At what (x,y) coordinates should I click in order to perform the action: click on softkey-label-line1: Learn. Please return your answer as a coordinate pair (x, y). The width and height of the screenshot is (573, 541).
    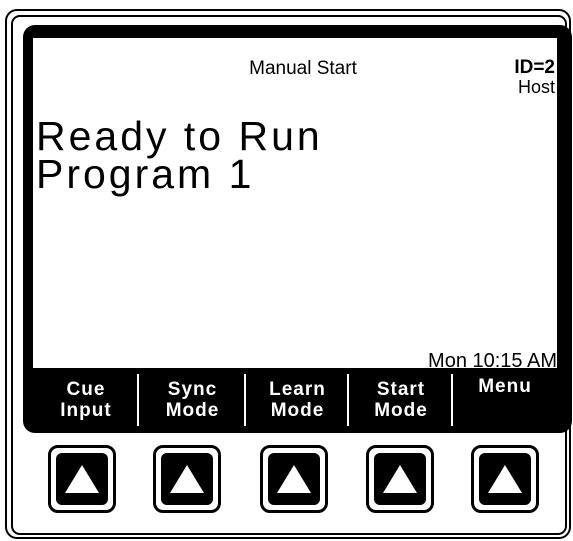
    Looking at the image, I should click on (297, 389).